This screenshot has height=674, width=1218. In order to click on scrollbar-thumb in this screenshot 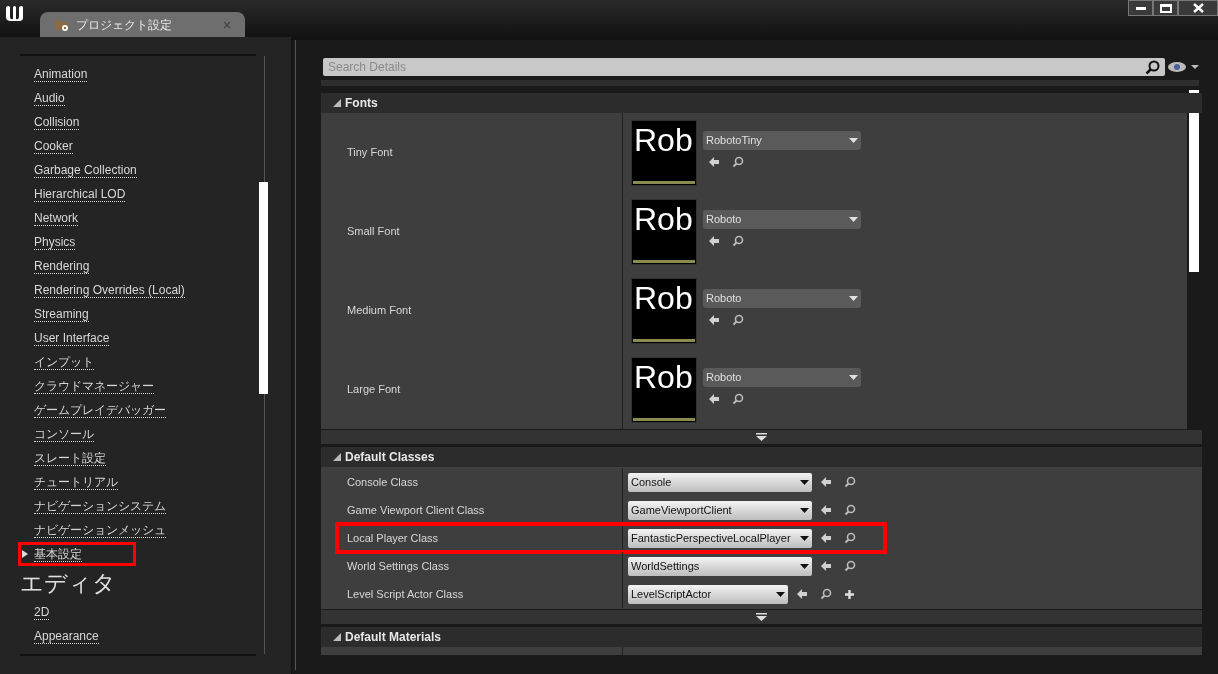, I will do `click(263, 288)`.